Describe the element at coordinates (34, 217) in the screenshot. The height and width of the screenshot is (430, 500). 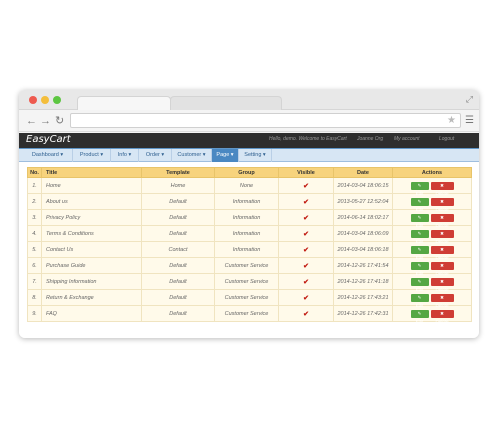
I see `row-number: 3.` at that location.